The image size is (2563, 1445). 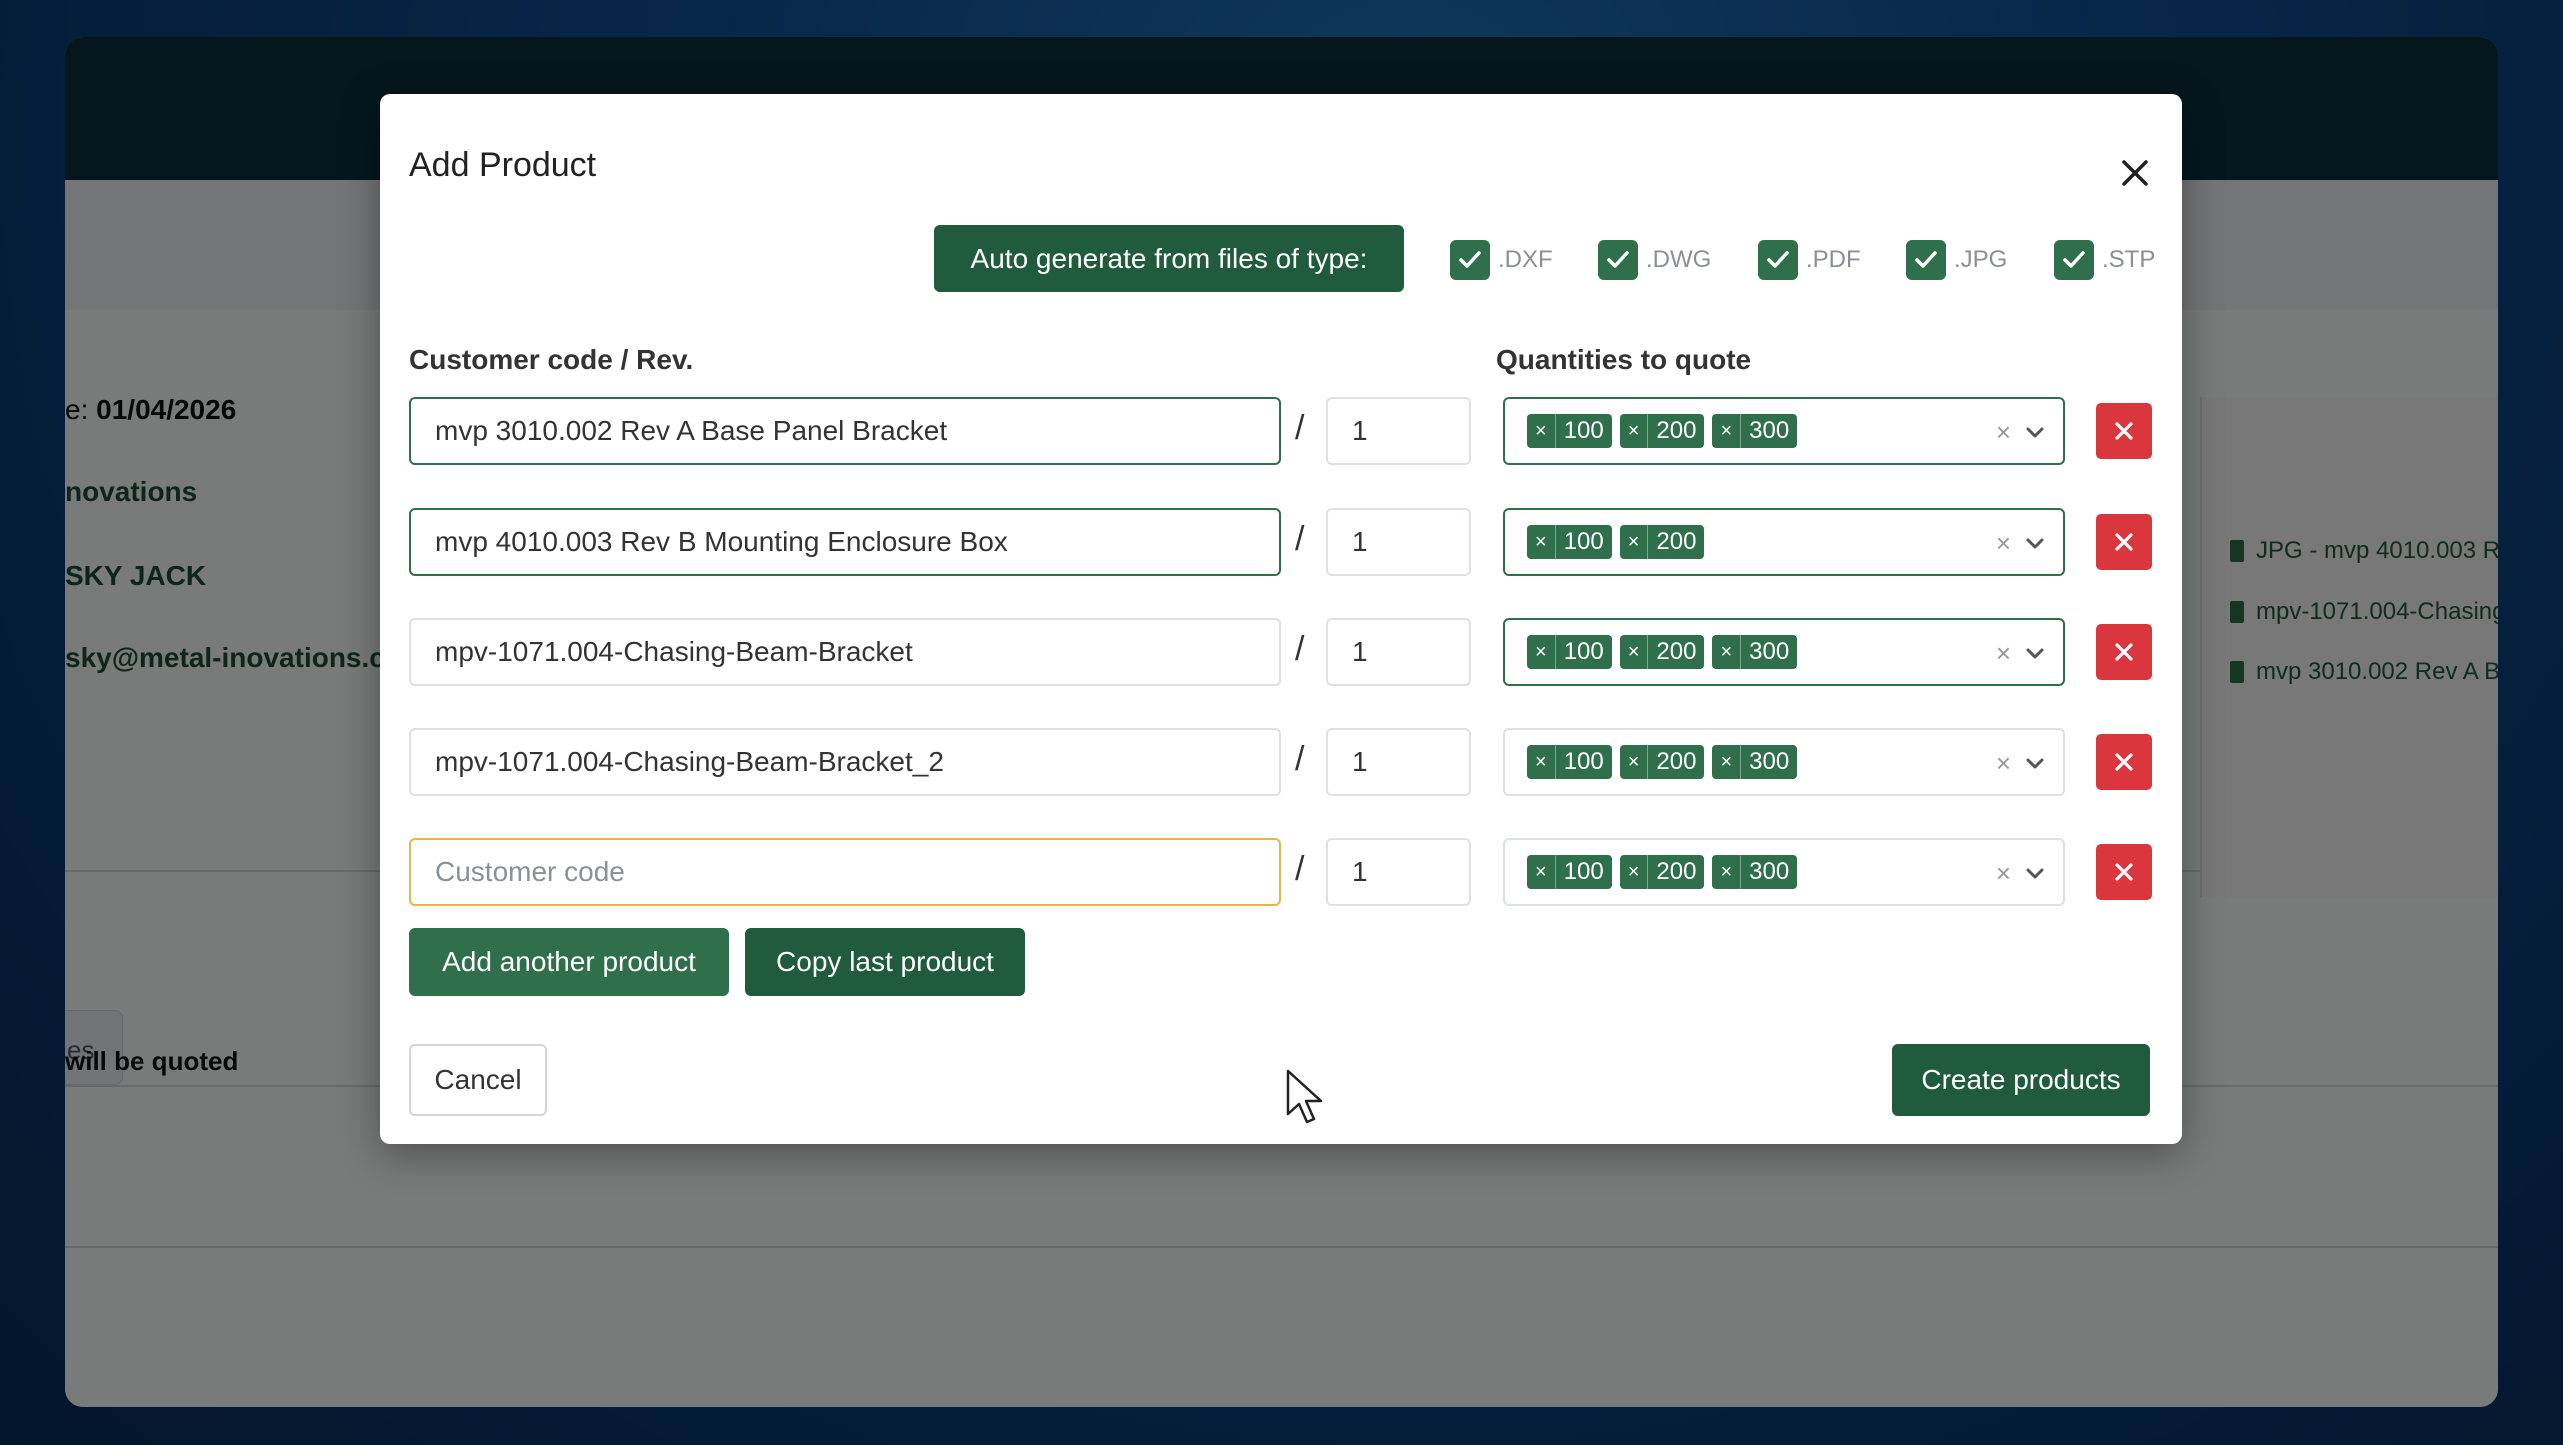 What do you see at coordinates (1304, 1096) in the screenshot?
I see `mouse-cursor-icon` at bounding box center [1304, 1096].